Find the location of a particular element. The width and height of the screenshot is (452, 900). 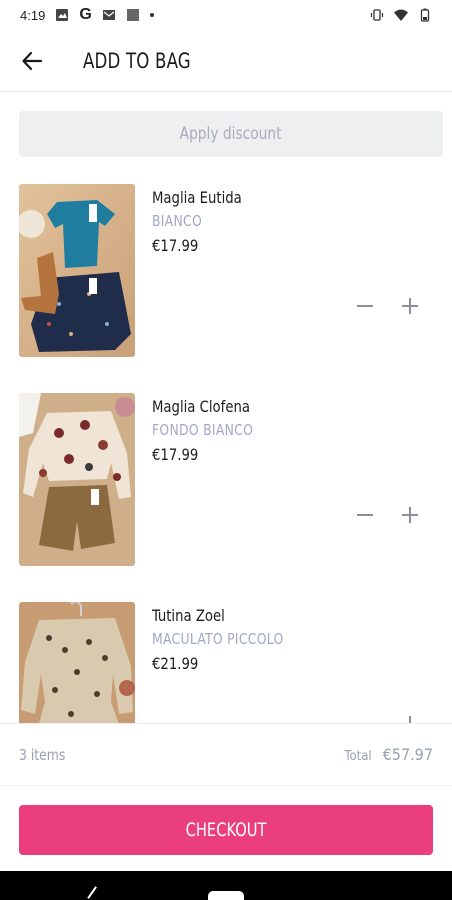

battery-icon is located at coordinates (425, 15).